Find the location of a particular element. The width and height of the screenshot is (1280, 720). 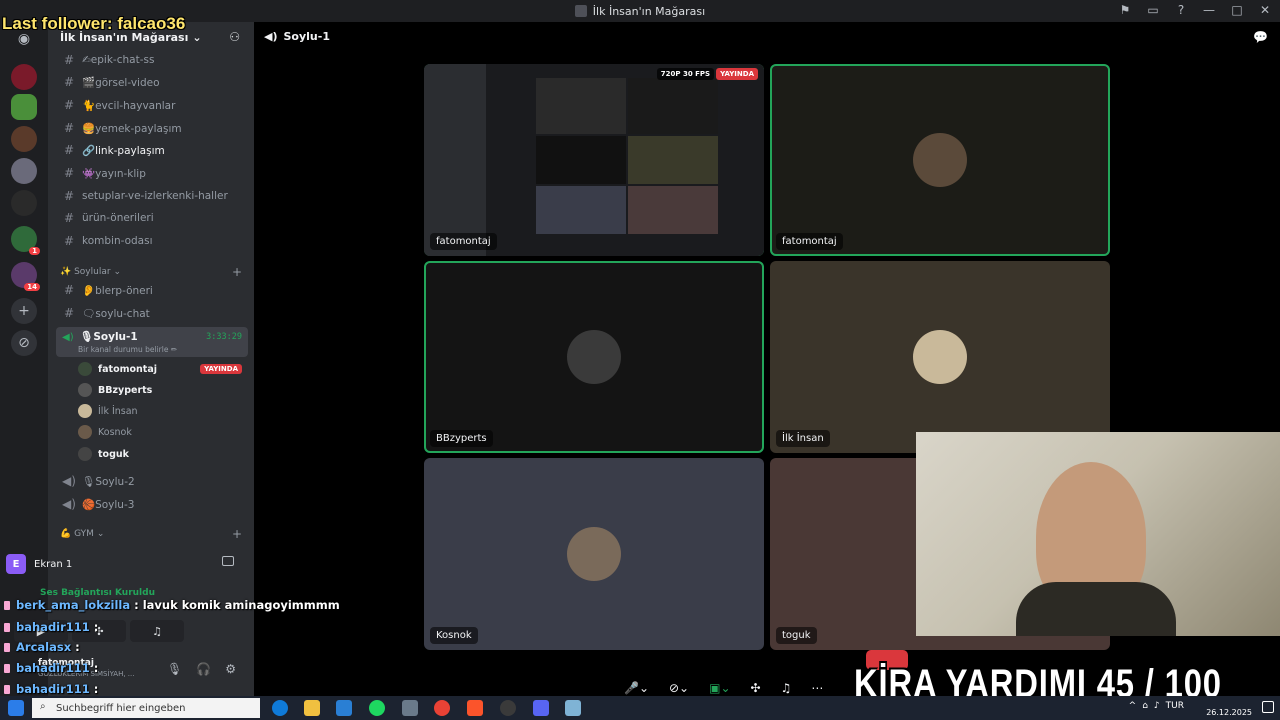

channel-evcil-hayvanlar: # 🐈evcil-hayvanlar is located at coordinates (152, 105).